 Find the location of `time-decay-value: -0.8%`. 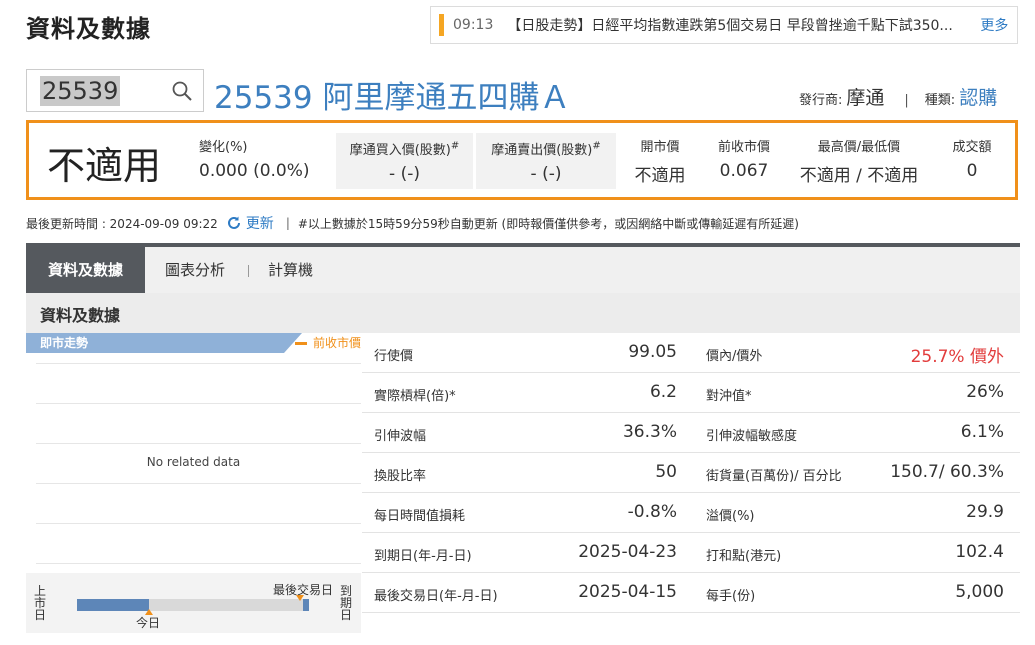

time-decay-value: -0.8% is located at coordinates (652, 512).